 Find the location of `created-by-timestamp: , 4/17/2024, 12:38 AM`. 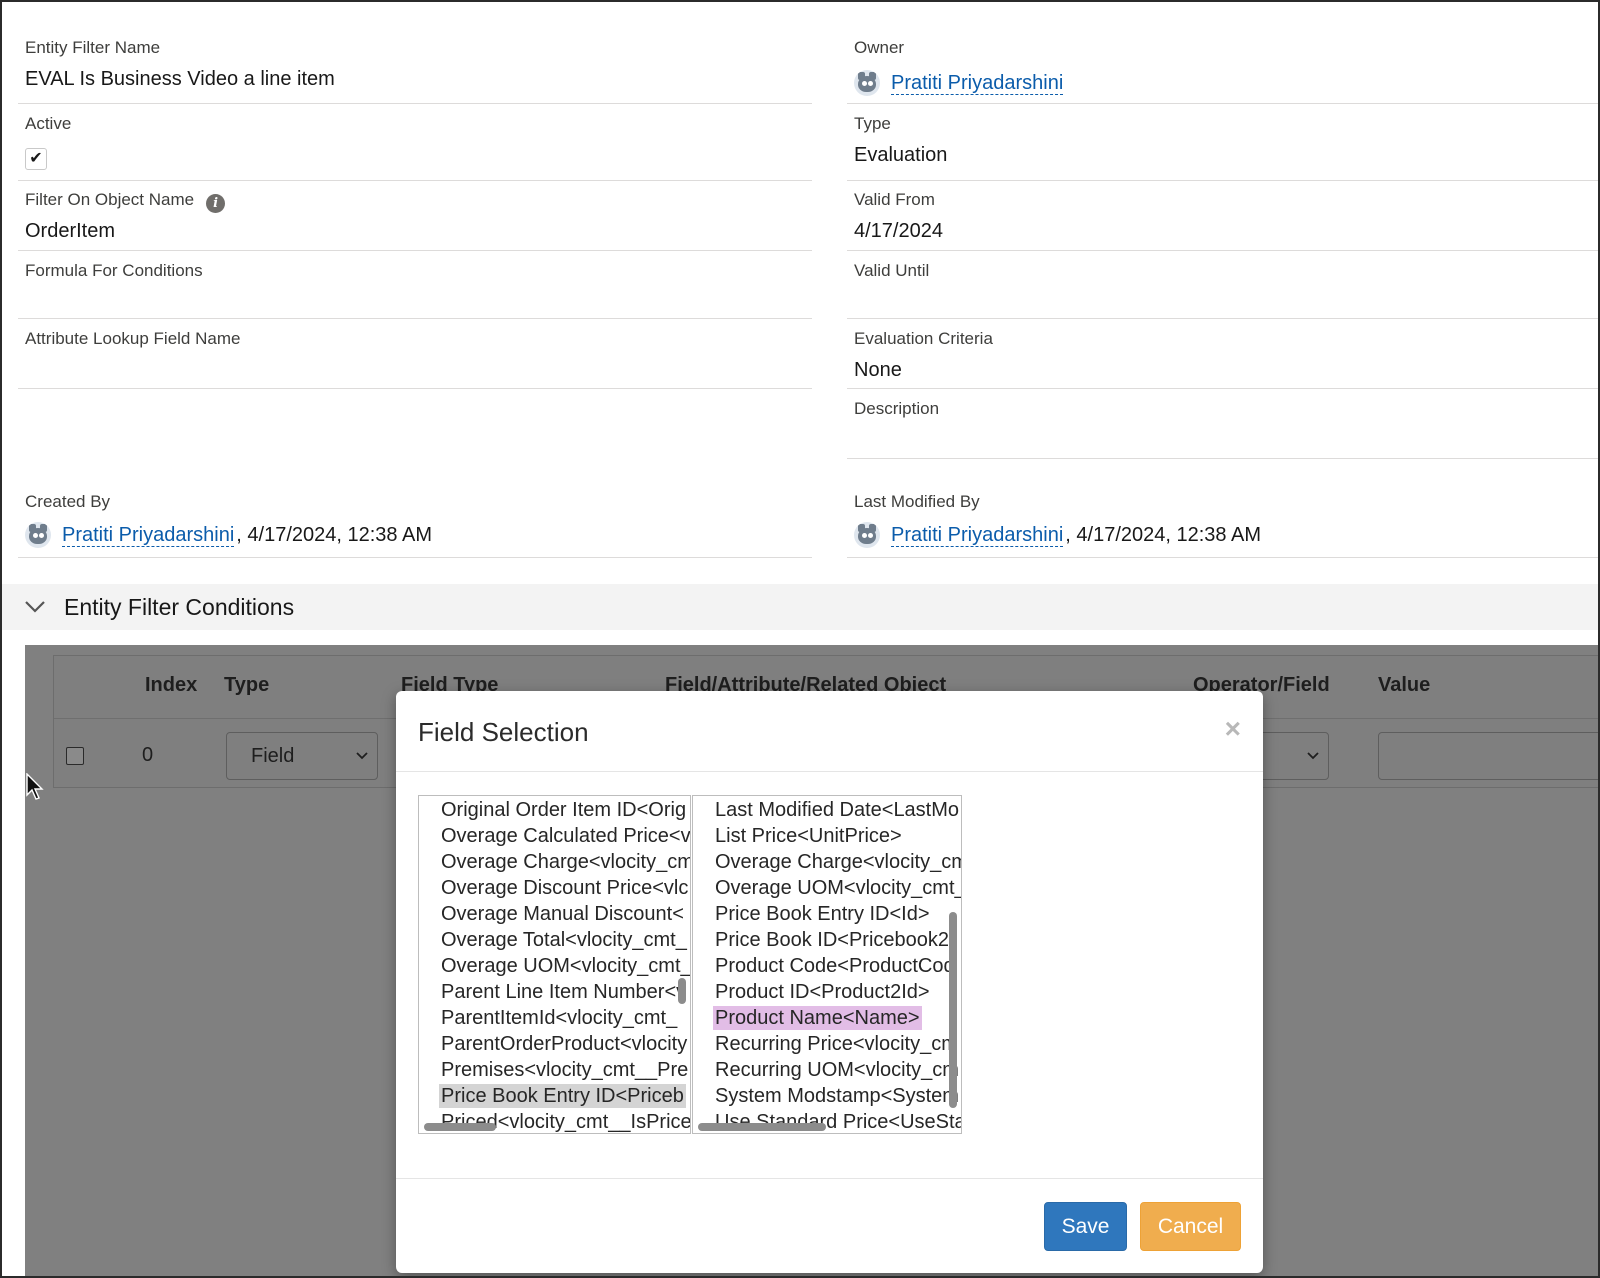

created-by-timestamp: , 4/17/2024, 12:38 AM is located at coordinates (334, 534).